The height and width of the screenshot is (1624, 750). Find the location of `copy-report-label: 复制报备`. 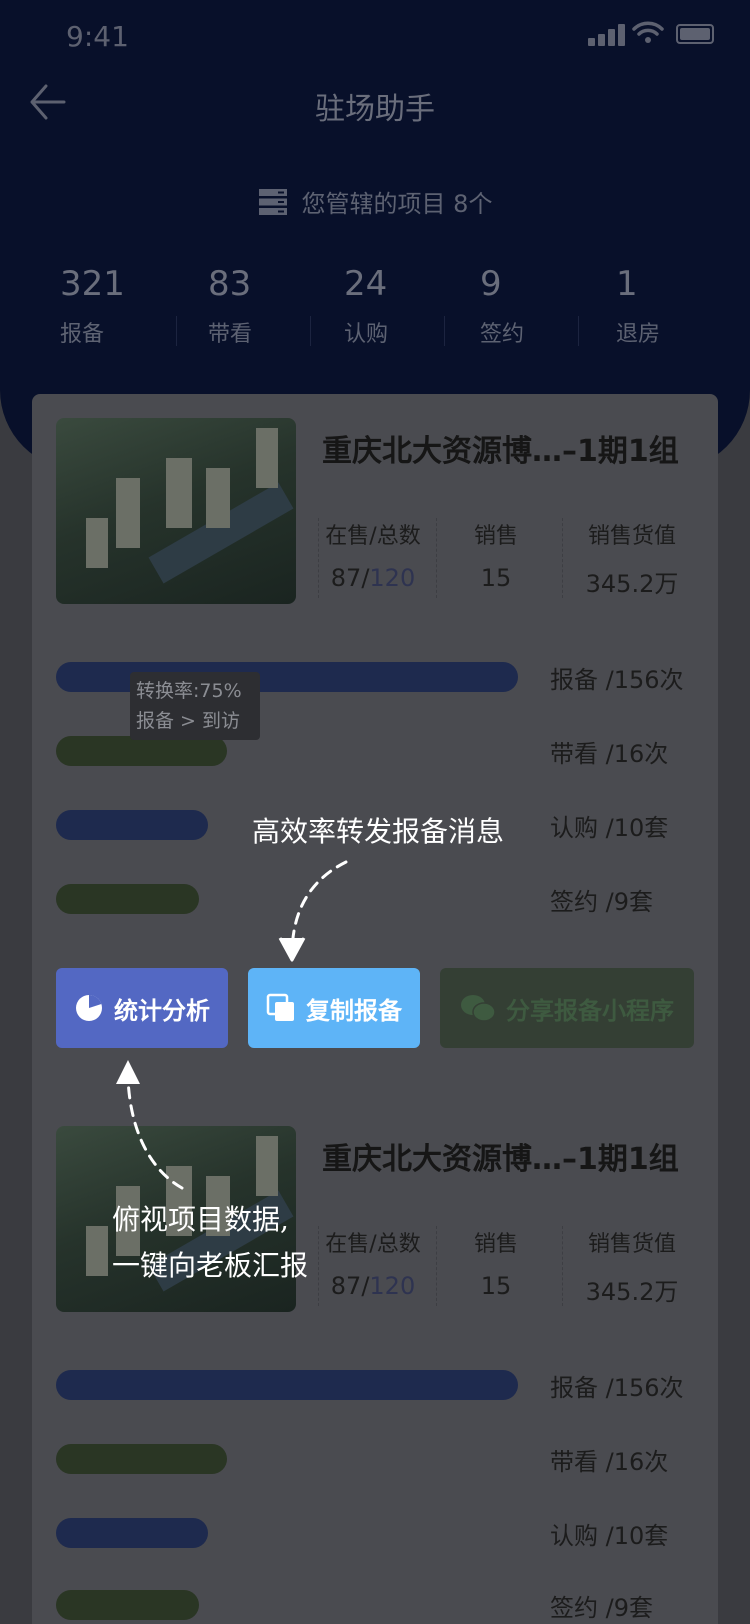

copy-report-label: 复制报备 is located at coordinates (354, 1010).